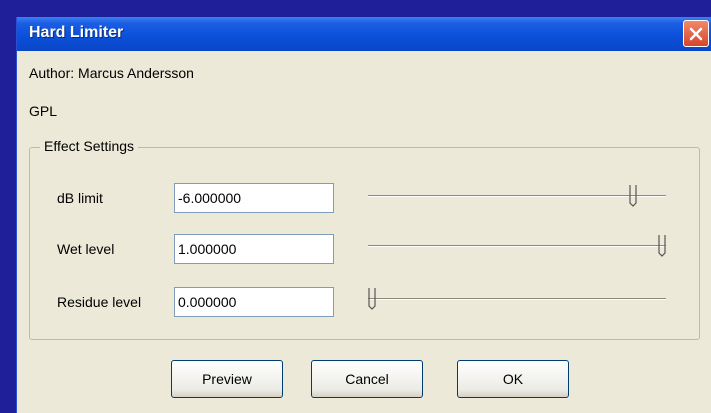  What do you see at coordinates (633, 196) in the screenshot?
I see `db-limit-slider-thumb` at bounding box center [633, 196].